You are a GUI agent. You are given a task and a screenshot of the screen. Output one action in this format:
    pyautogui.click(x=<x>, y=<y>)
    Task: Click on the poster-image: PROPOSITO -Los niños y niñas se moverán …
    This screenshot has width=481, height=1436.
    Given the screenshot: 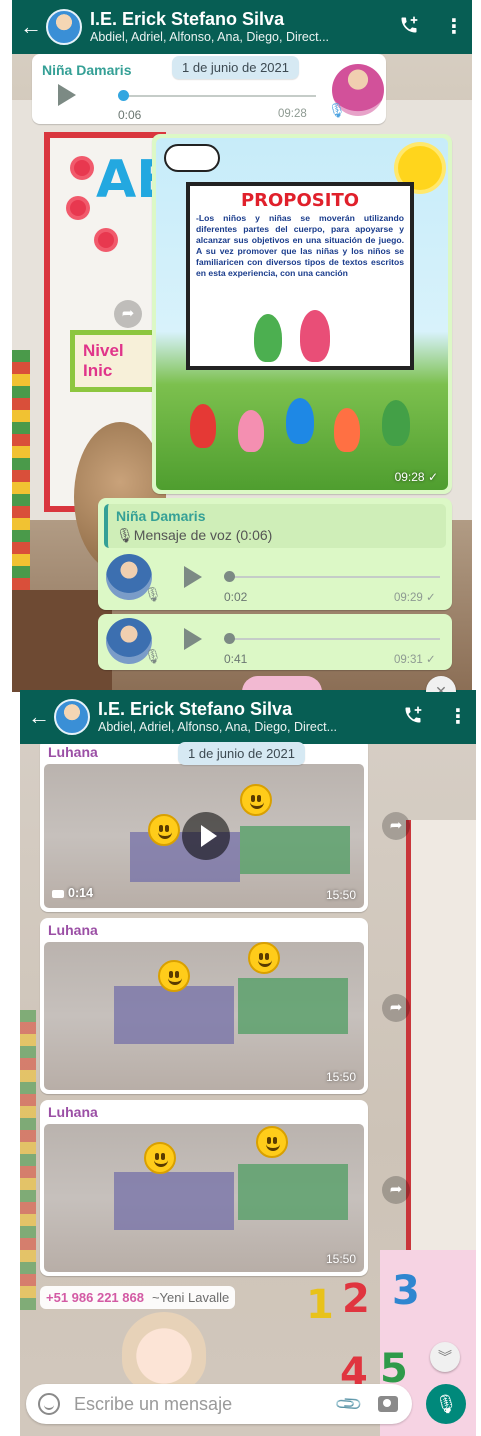 What is the action you would take?
    pyautogui.click(x=302, y=314)
    